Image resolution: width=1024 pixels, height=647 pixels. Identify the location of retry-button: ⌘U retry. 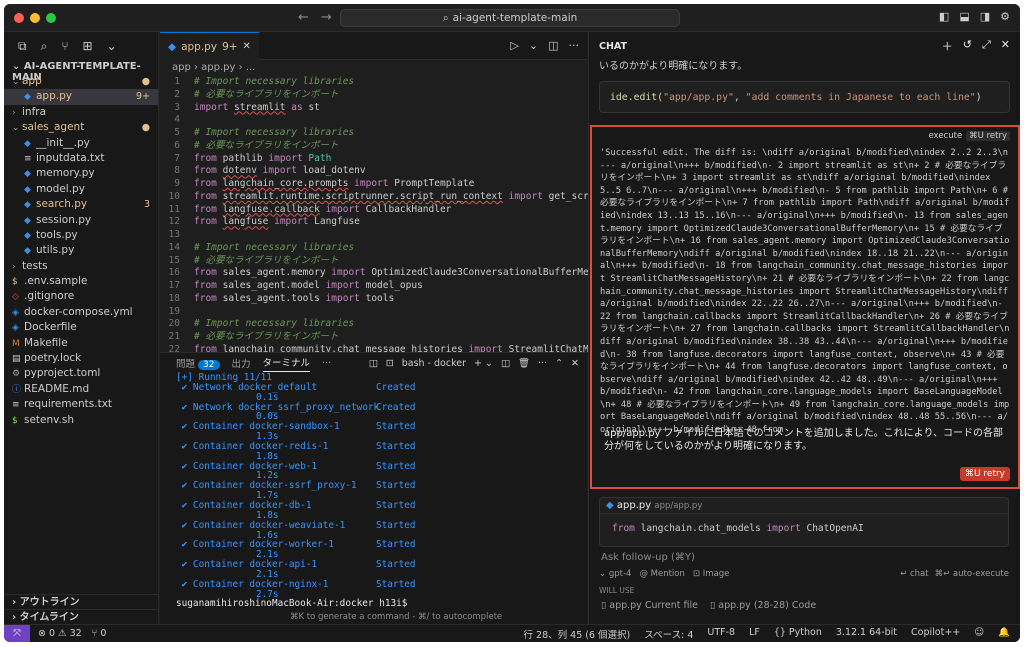
(988, 136).